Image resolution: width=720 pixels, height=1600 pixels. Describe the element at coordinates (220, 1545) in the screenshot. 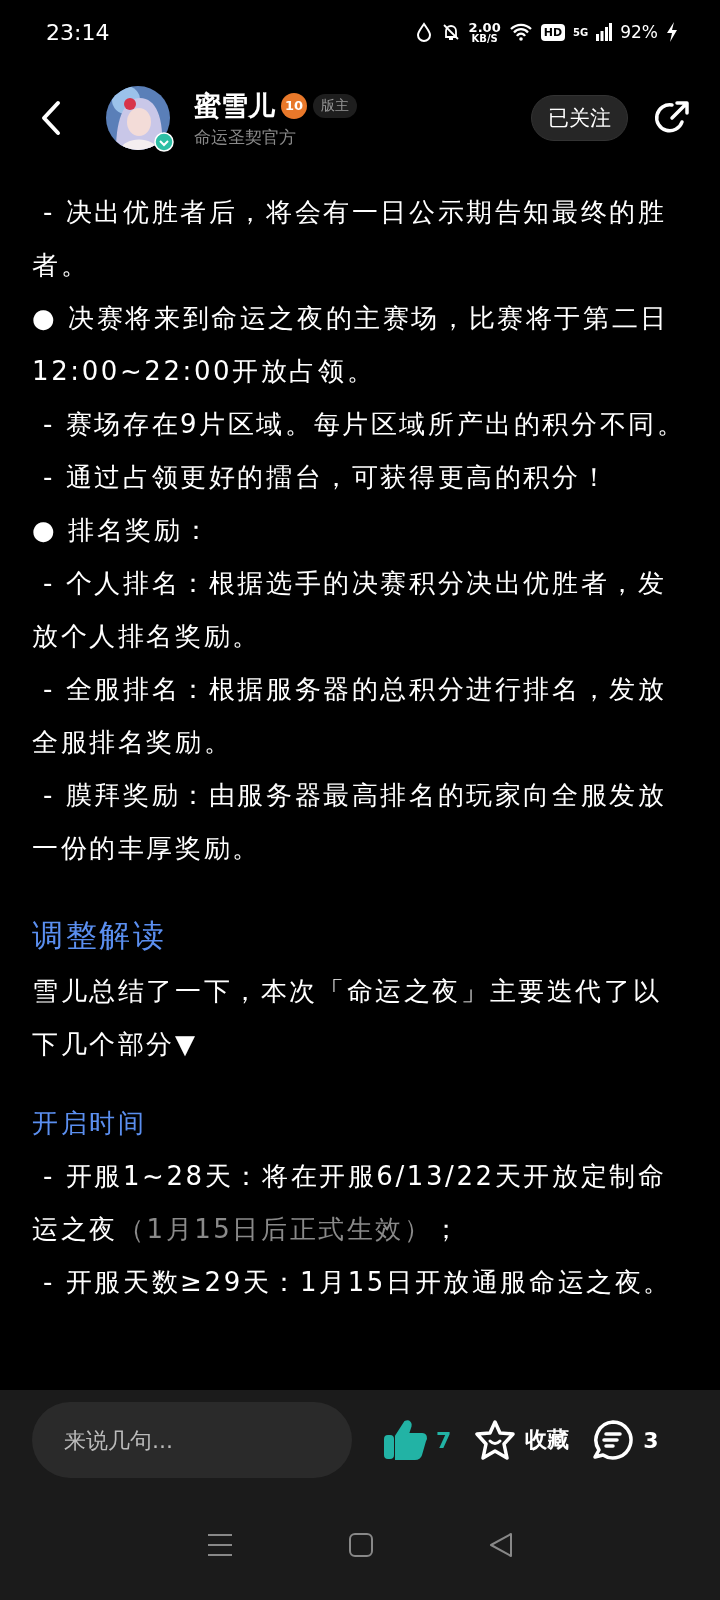

I see `menu-icon` at that location.